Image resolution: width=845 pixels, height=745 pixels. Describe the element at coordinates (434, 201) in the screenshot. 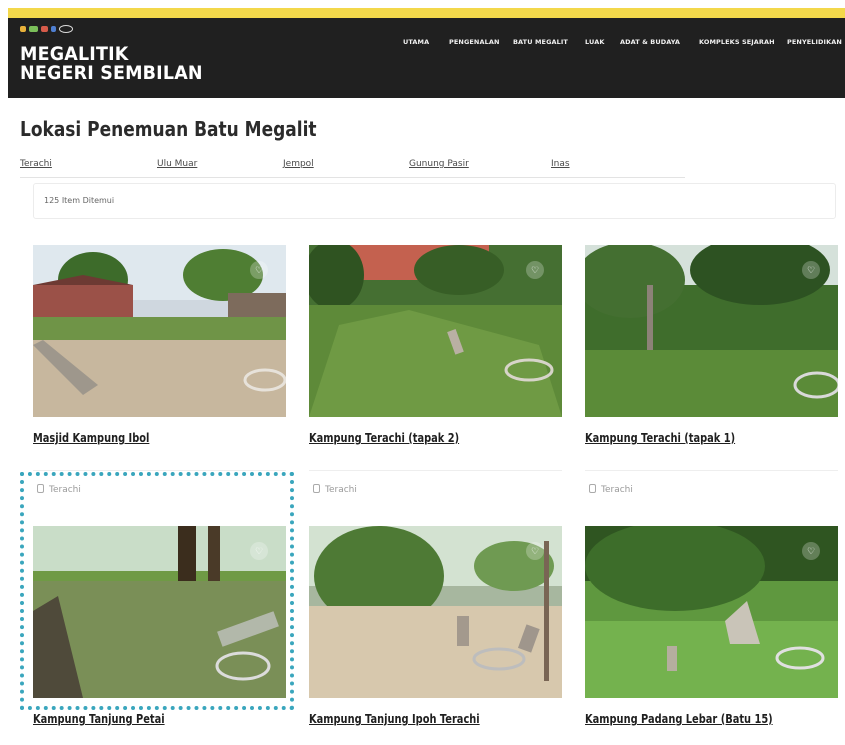

I see `result-count-box: 125 Item Ditemui` at that location.